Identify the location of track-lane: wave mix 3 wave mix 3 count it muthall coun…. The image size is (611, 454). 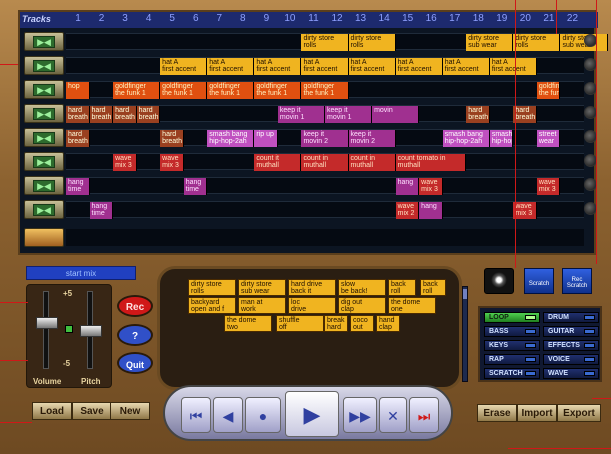
(325, 162).